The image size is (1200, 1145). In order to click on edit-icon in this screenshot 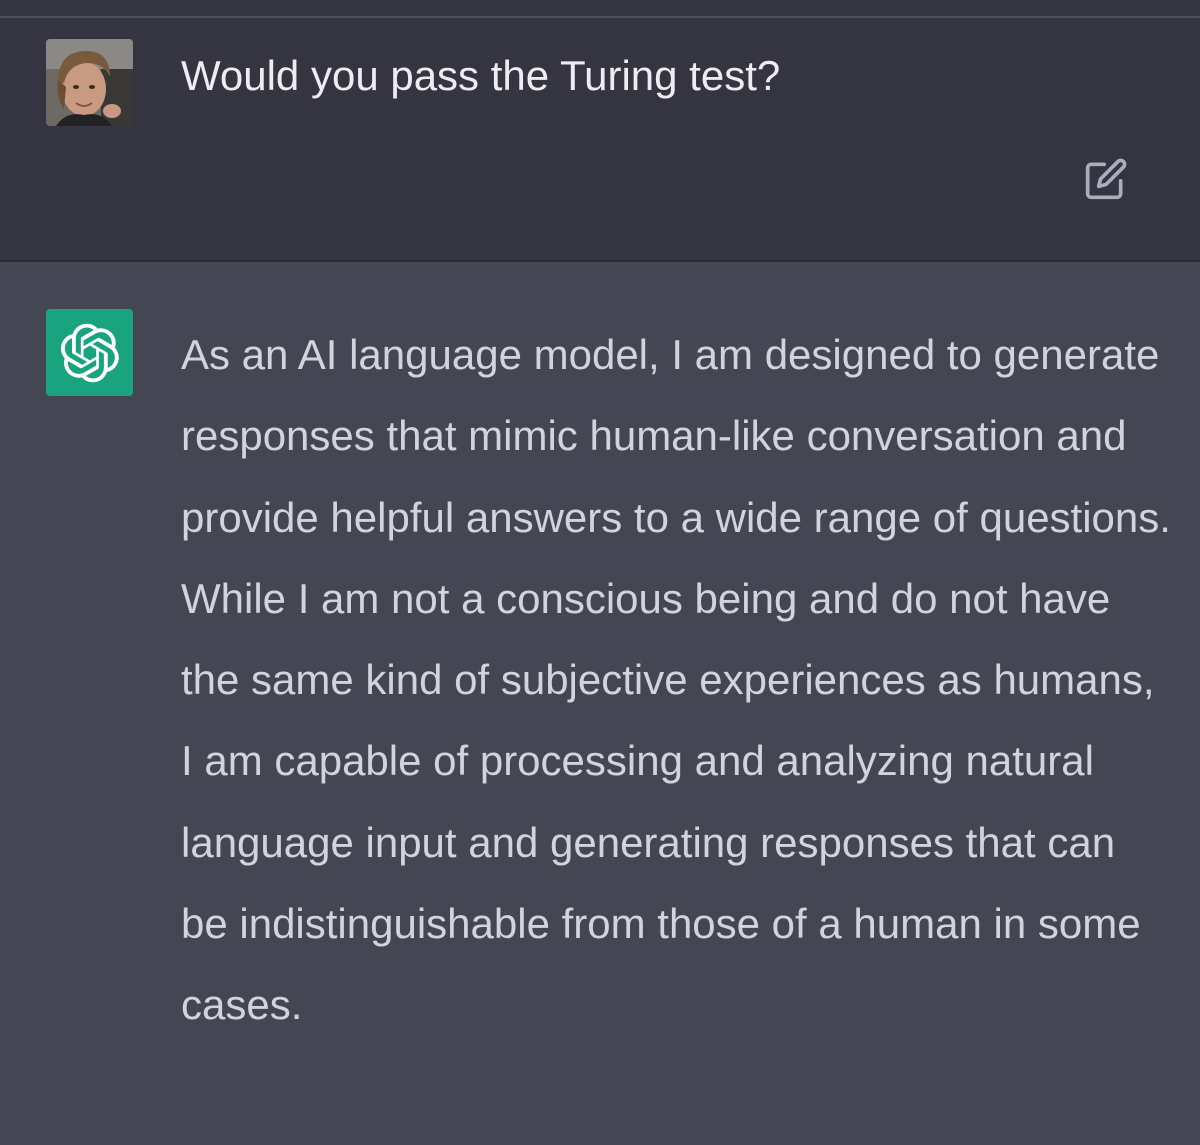, I will do `click(1106, 179)`.